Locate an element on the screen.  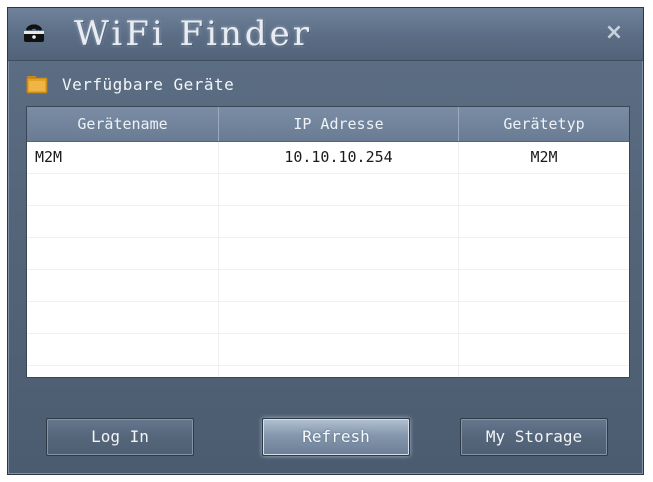
cell-device-name: M2M is located at coordinates (123, 157).